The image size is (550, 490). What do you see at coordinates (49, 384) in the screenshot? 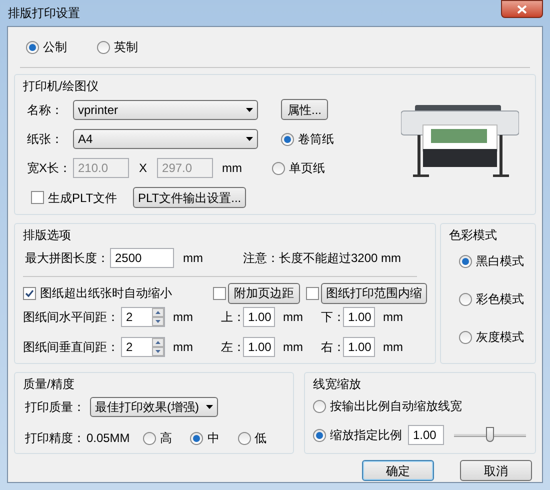
I see `group-title: 质量/精度` at bounding box center [49, 384].